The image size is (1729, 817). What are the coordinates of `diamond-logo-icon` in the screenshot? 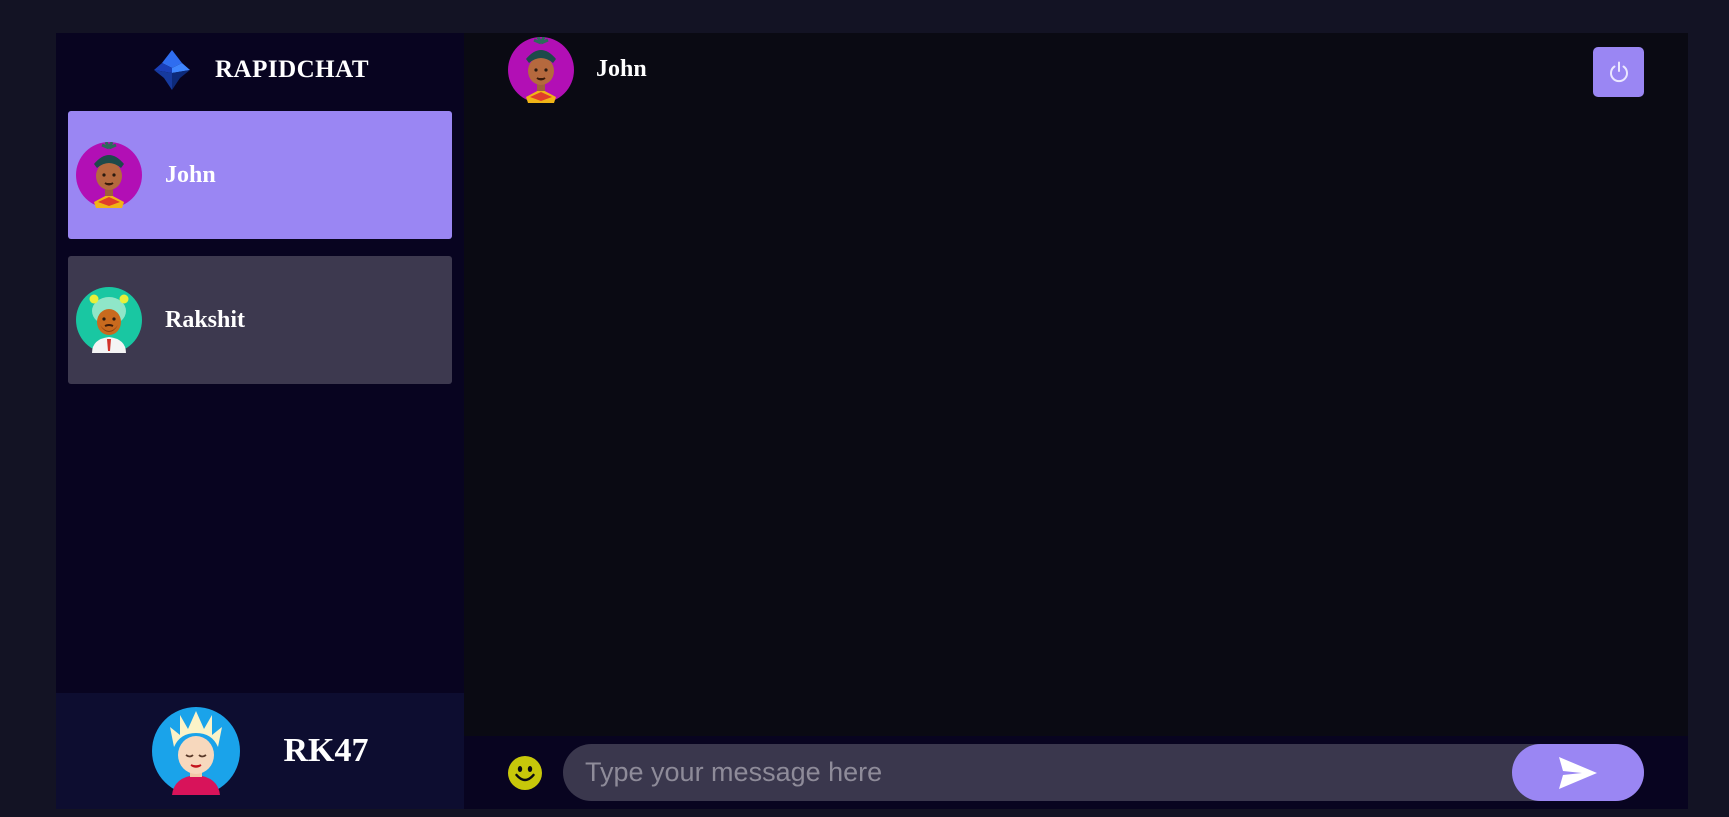 It's located at (171, 69).